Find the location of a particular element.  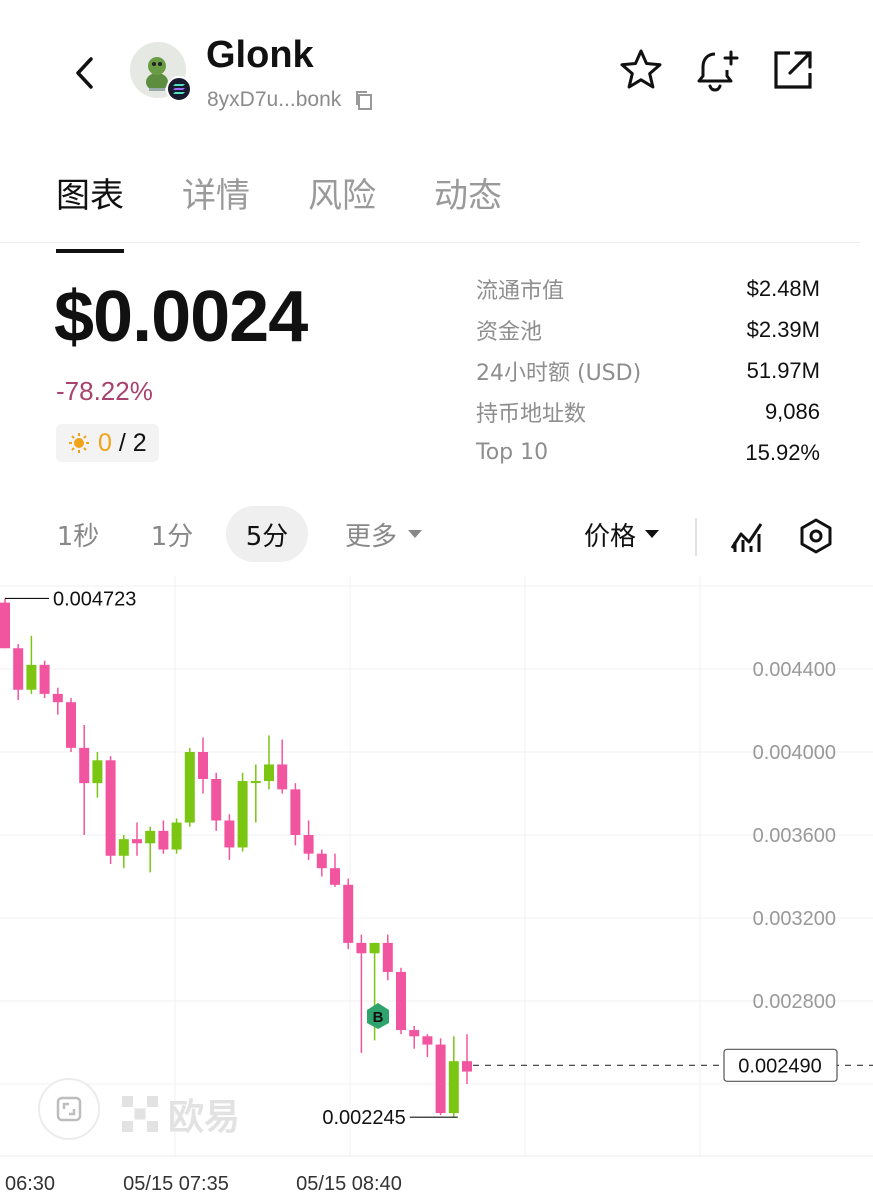

header-actions is located at coordinates (717, 70).